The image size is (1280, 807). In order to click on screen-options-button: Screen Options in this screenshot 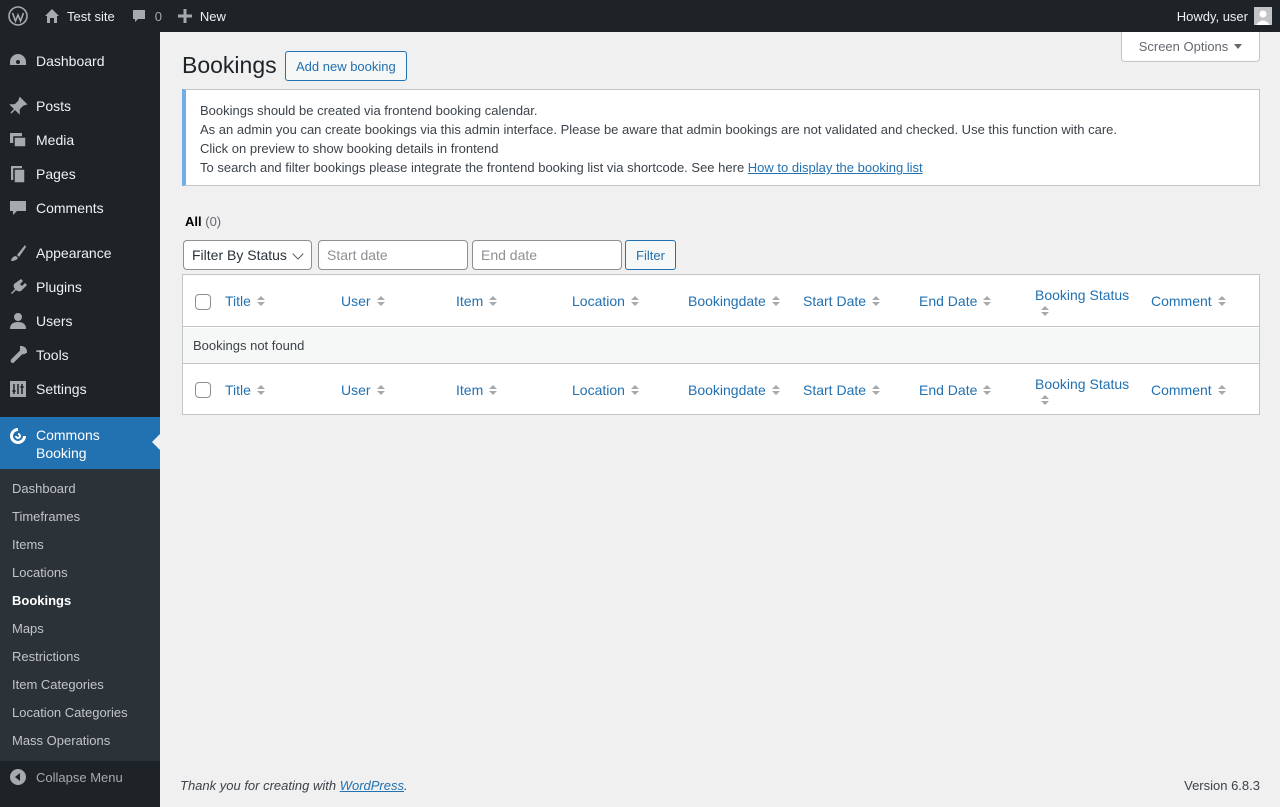, I will do `click(1190, 47)`.